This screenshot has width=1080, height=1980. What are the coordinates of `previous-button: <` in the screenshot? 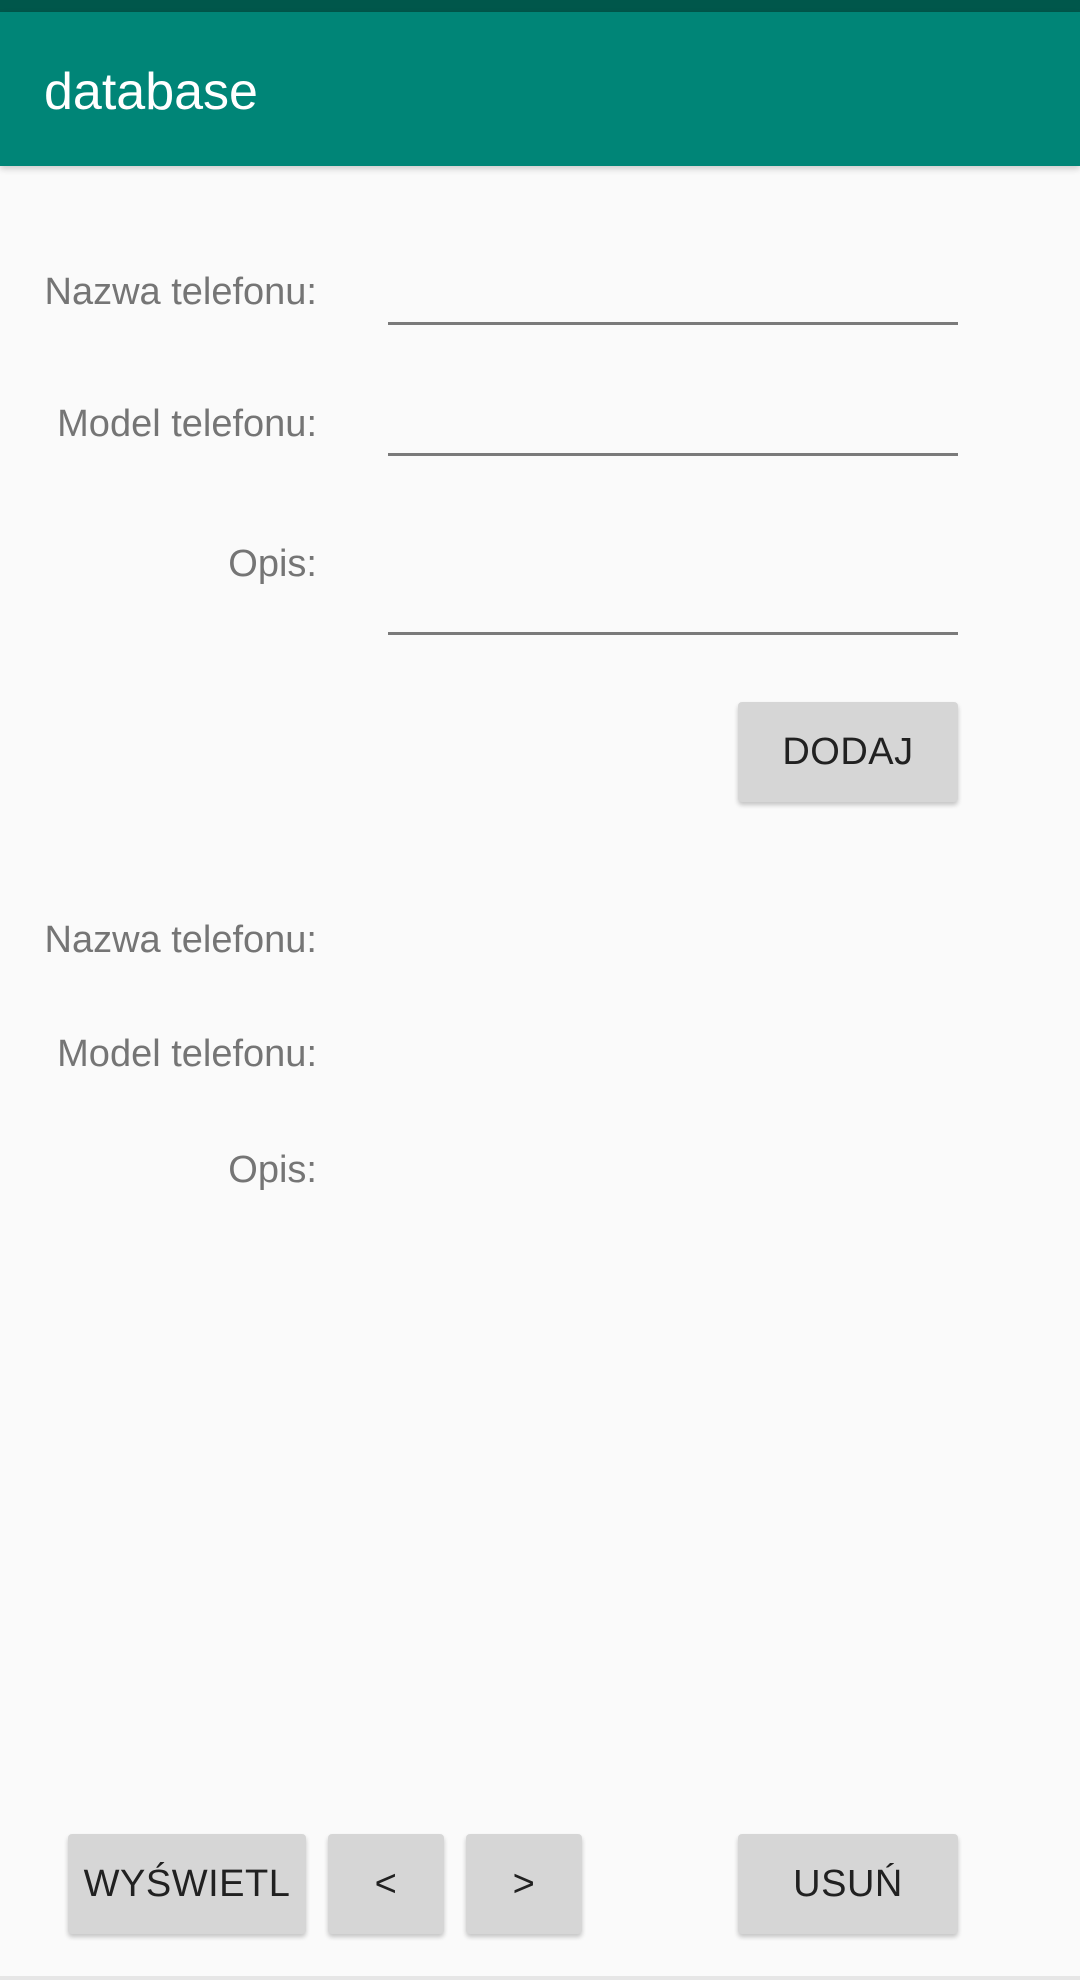 It's located at (386, 1884).